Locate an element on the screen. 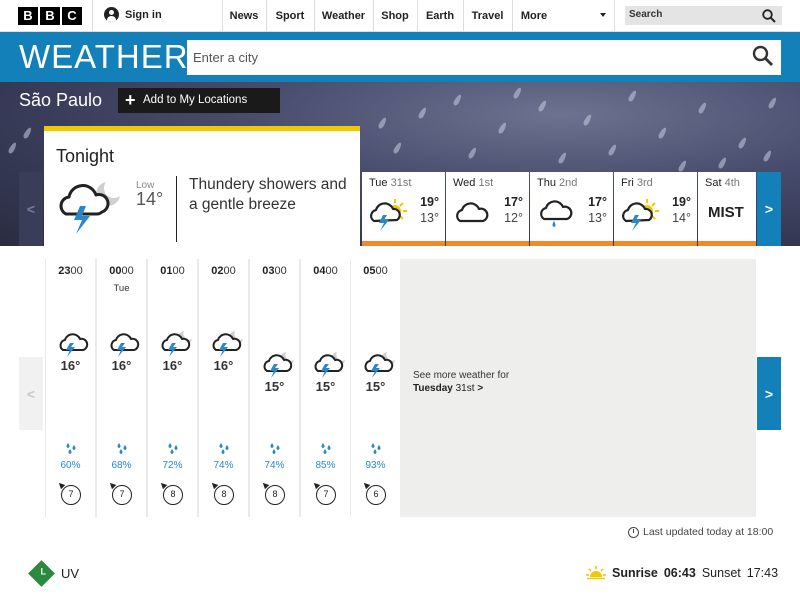  bbc-logo: B B C is located at coordinates (50, 16).